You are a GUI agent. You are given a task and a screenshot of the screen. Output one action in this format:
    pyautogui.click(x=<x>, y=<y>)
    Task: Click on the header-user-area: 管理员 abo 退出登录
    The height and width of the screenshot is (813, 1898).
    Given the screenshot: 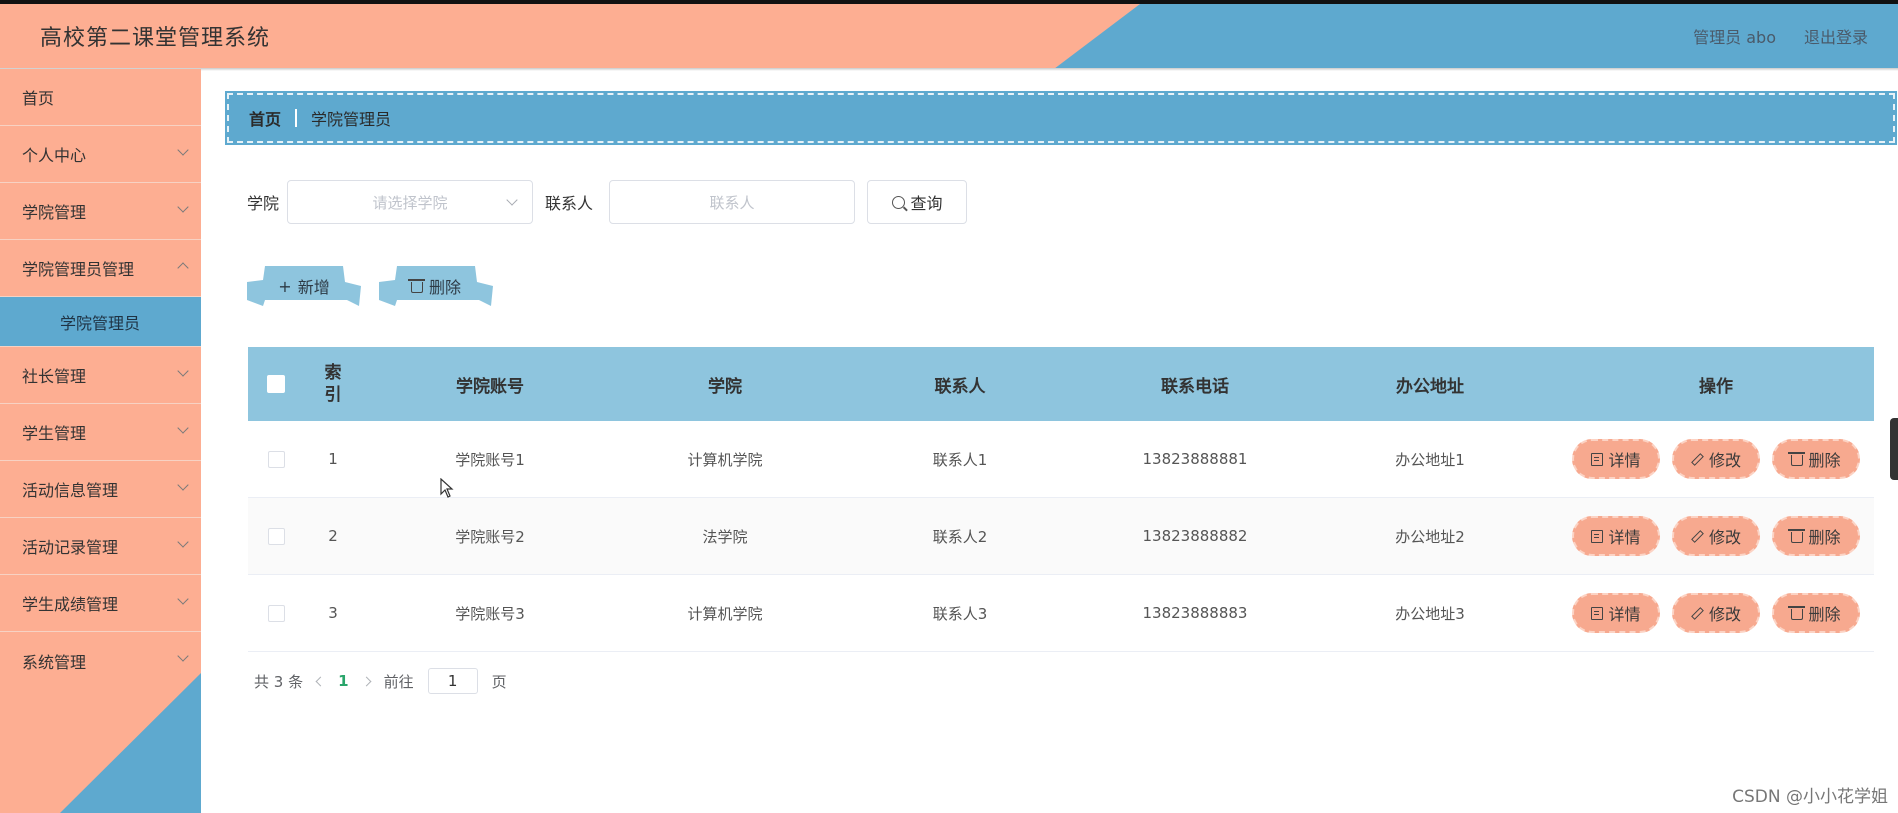 What is the action you would take?
    pyautogui.click(x=1780, y=36)
    